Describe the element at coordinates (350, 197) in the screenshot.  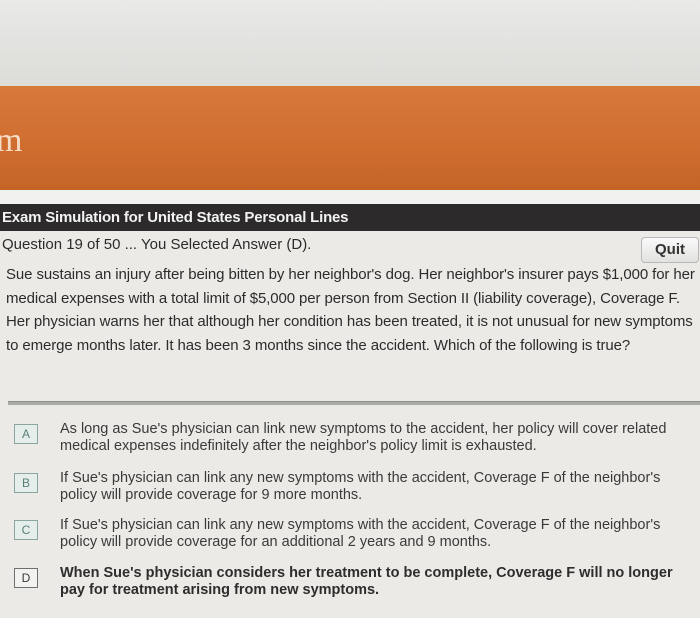
I see `header-divider` at that location.